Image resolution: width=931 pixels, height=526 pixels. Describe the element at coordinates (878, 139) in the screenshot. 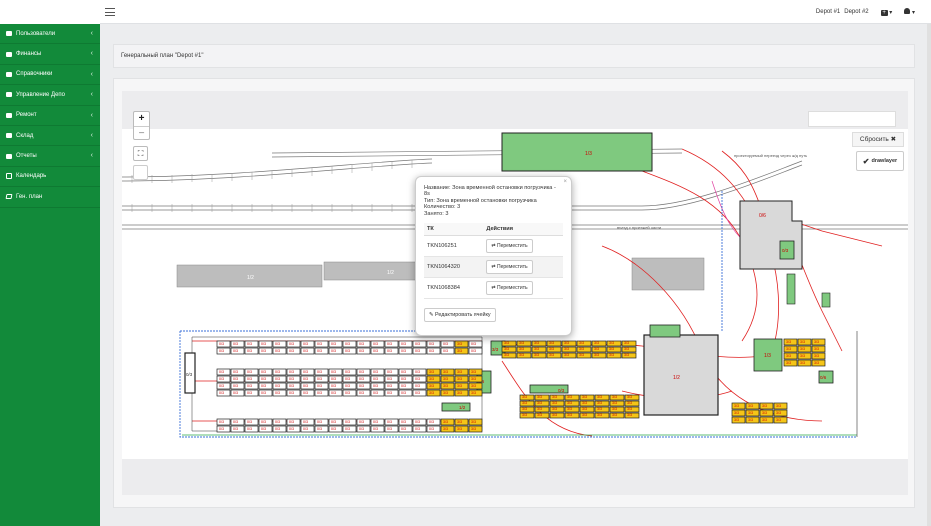

I see `reset-button: Сбросить ✖` at that location.